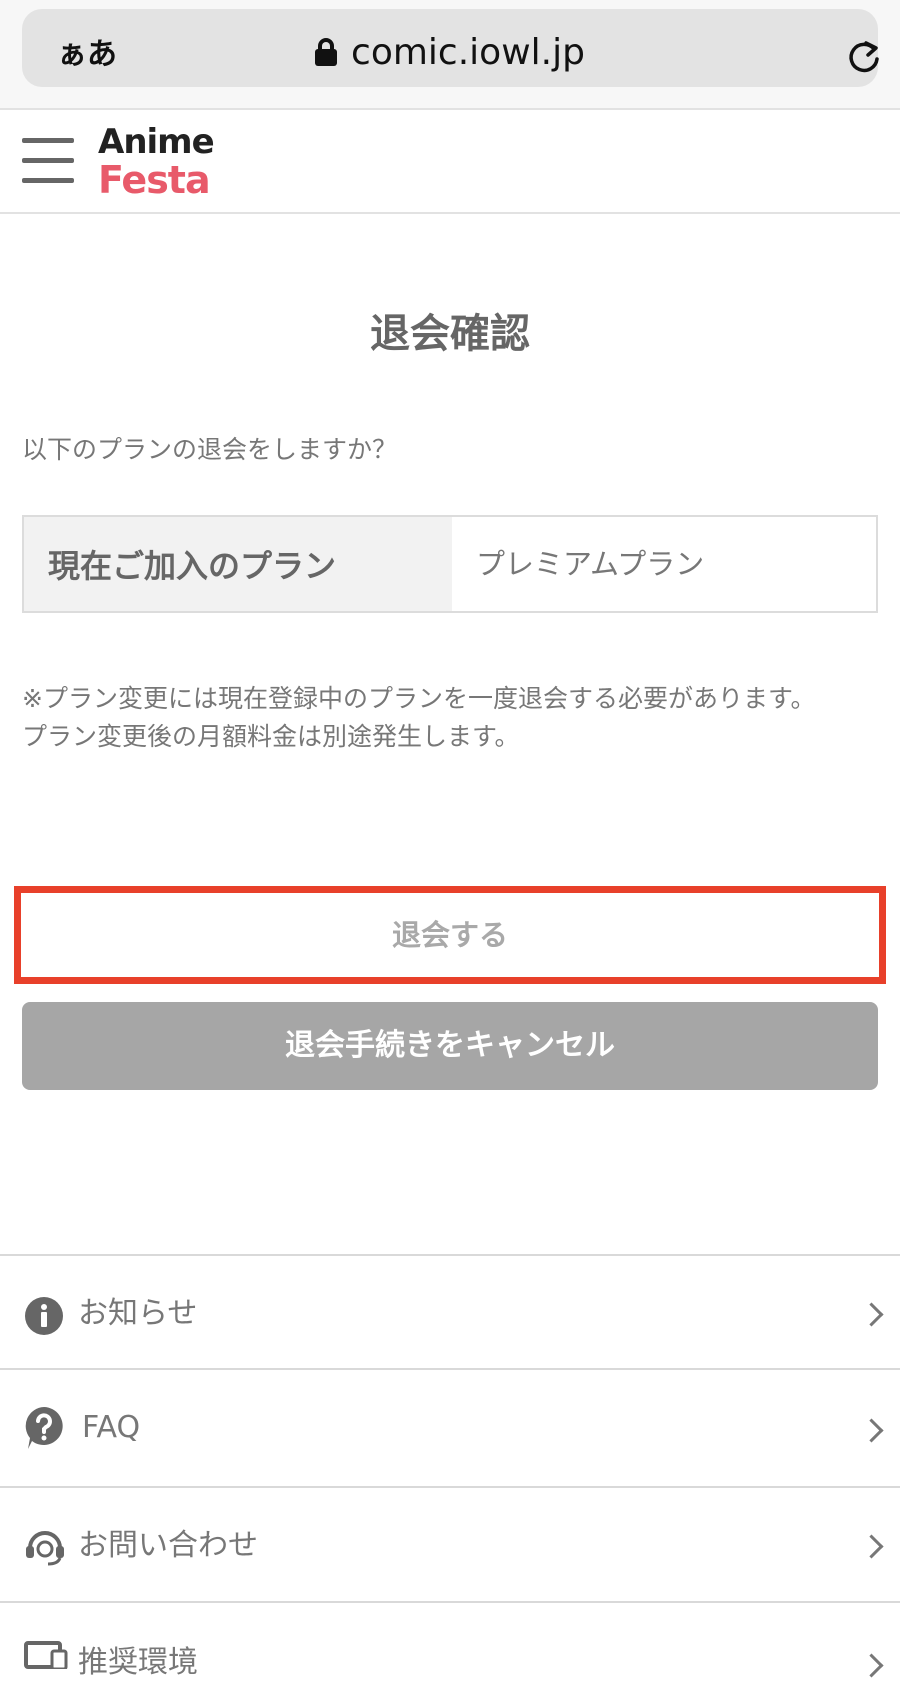  I want to click on anime-festa-logo: Anime Festa, so click(163, 164).